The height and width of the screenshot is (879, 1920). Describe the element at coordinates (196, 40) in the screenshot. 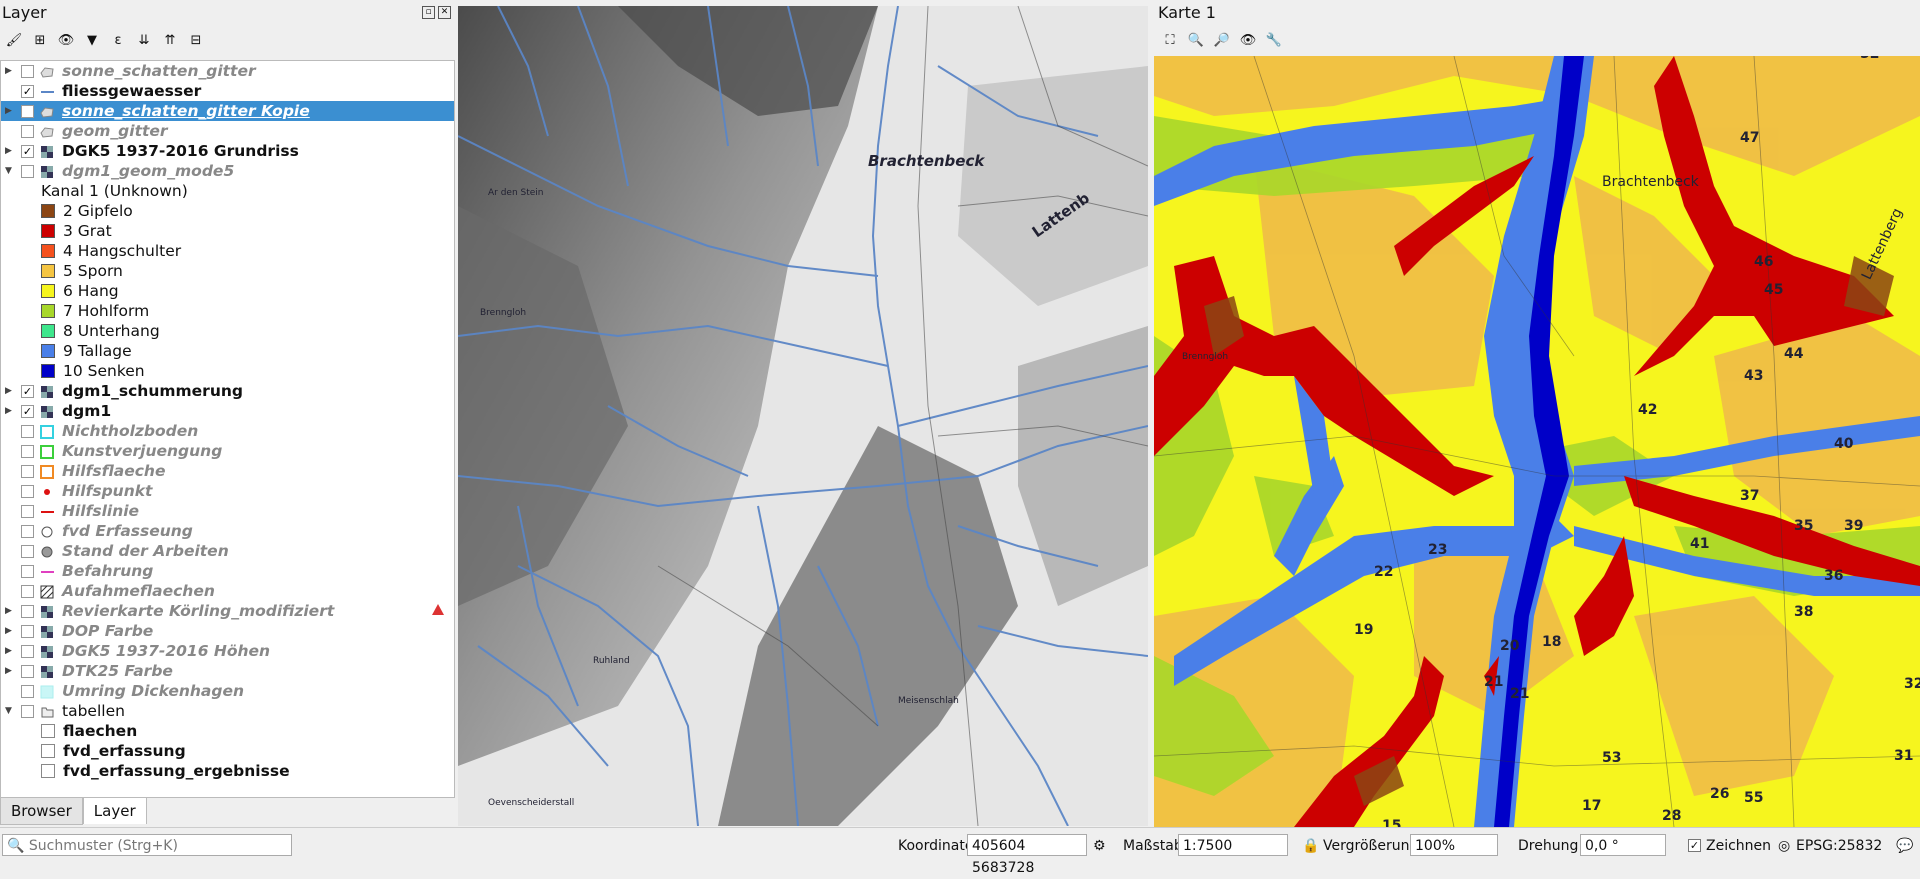

I see `remove-layer-icon: ⊟` at that location.